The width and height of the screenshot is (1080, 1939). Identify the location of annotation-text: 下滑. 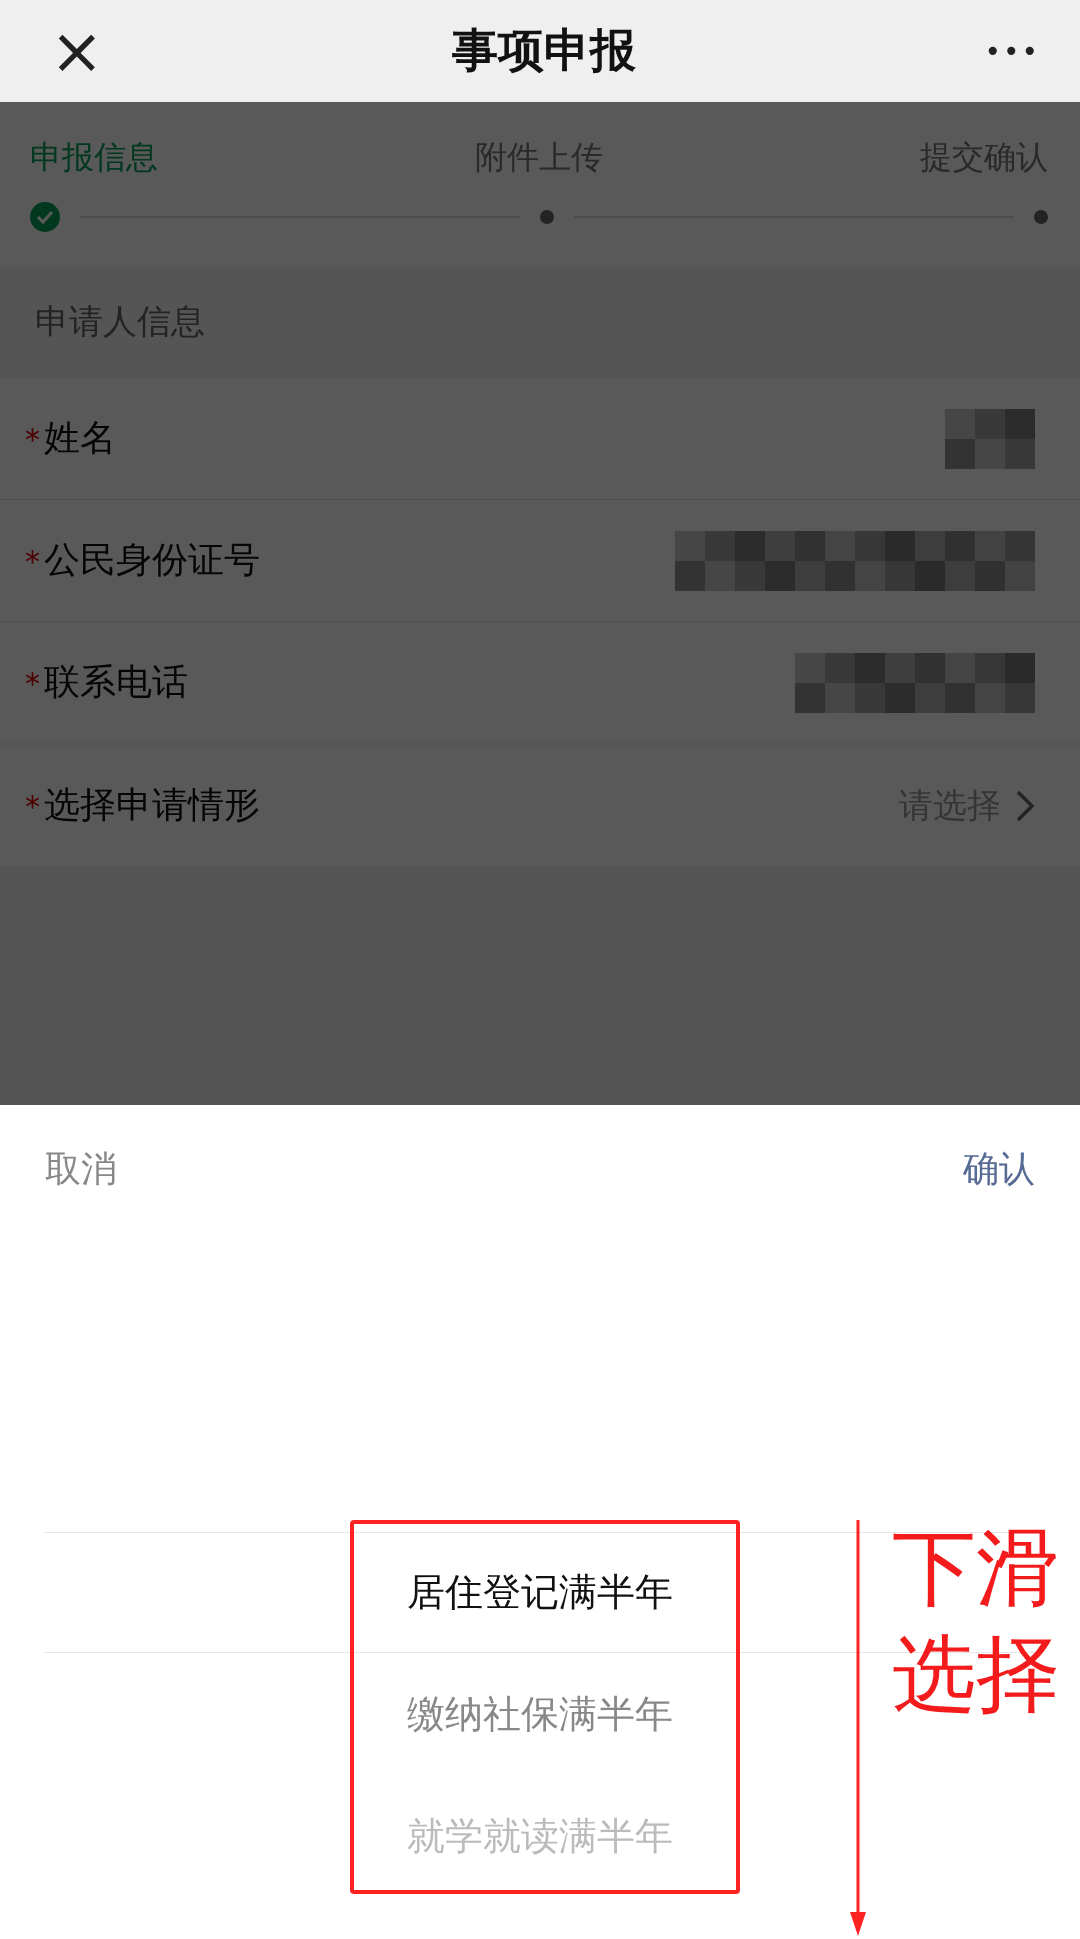
(976, 1568).